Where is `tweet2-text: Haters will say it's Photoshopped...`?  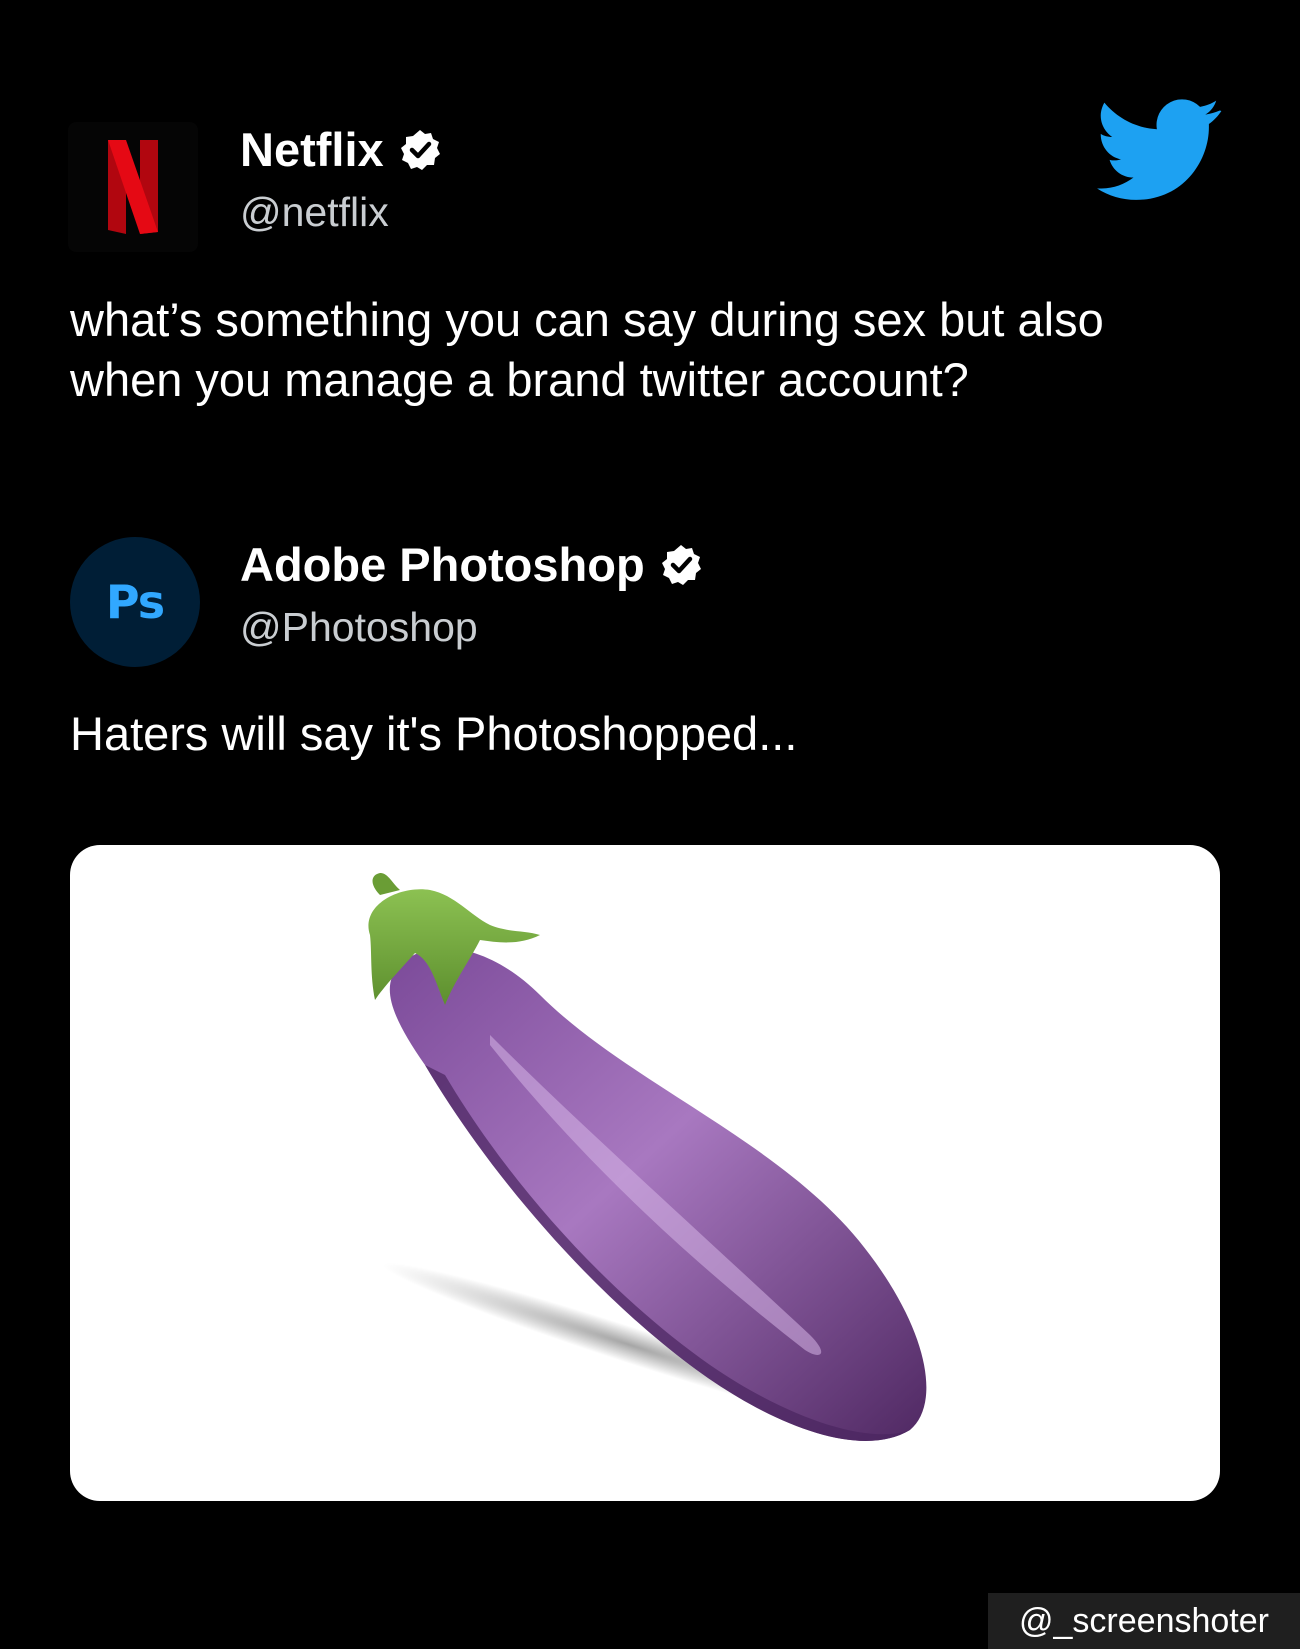
tweet2-text: Haters will say it's Photoshopped... is located at coordinates (434, 733).